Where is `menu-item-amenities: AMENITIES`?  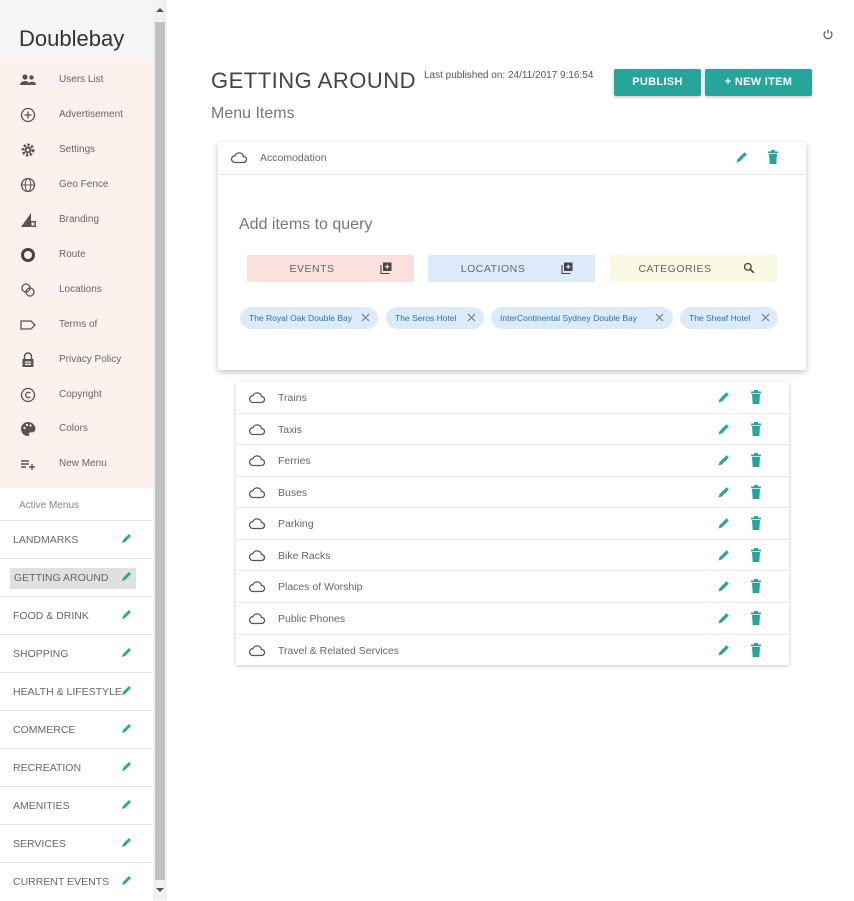
menu-item-amenities: AMENITIES is located at coordinates (76, 805).